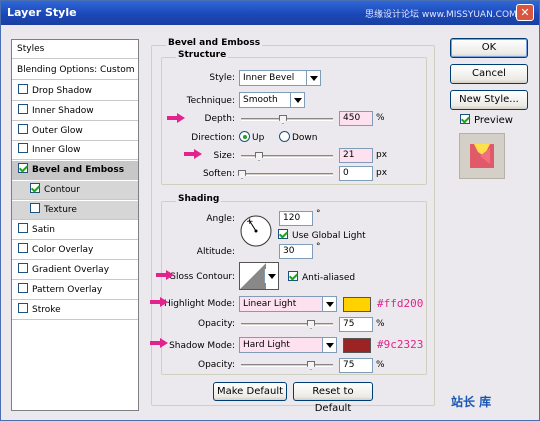 The image size is (540, 421). What do you see at coordinates (71, 270) in the screenshot?
I see `list-item-label: Gradient Overlay` at bounding box center [71, 270].